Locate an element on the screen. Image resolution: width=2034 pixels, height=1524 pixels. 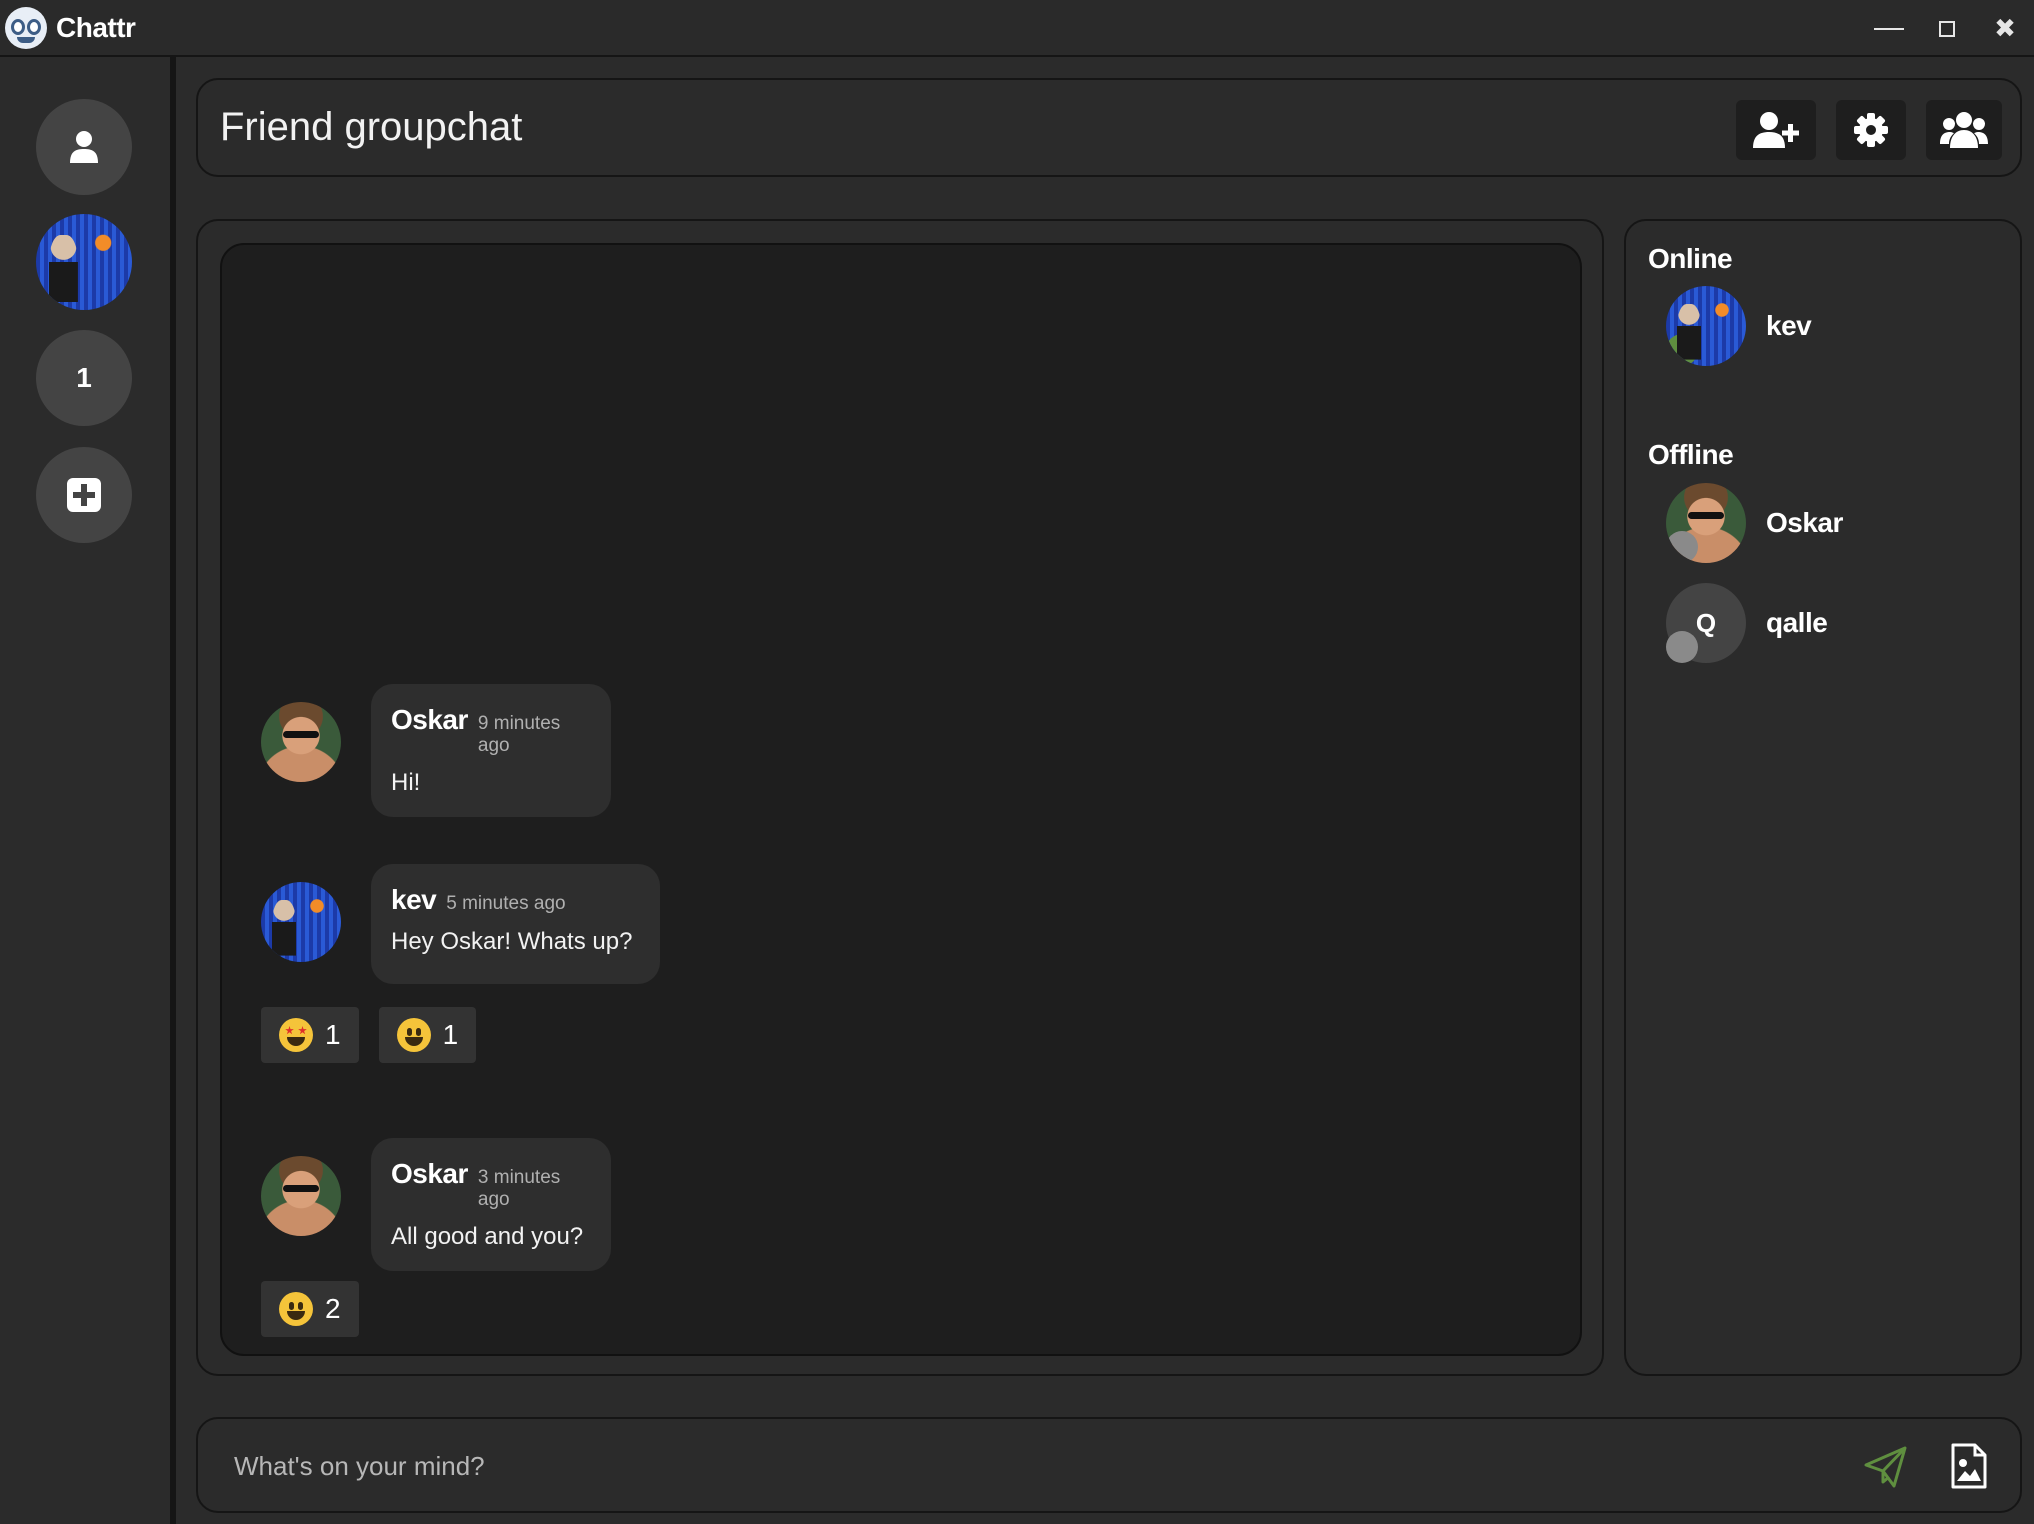
user-icon is located at coordinates (84, 147).